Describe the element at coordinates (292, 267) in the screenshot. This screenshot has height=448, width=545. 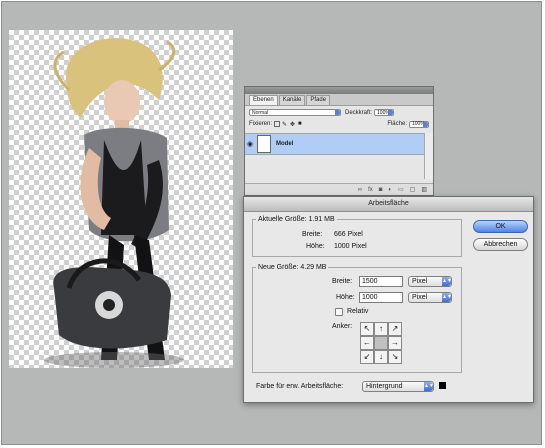
I see `new-size-label: Neue Größe: 4.29 MB` at that location.